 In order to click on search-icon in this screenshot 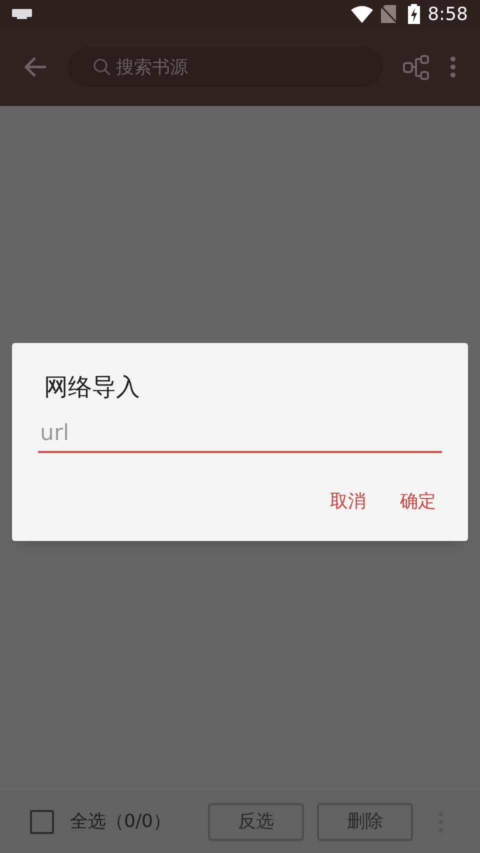, I will do `click(102, 67)`.